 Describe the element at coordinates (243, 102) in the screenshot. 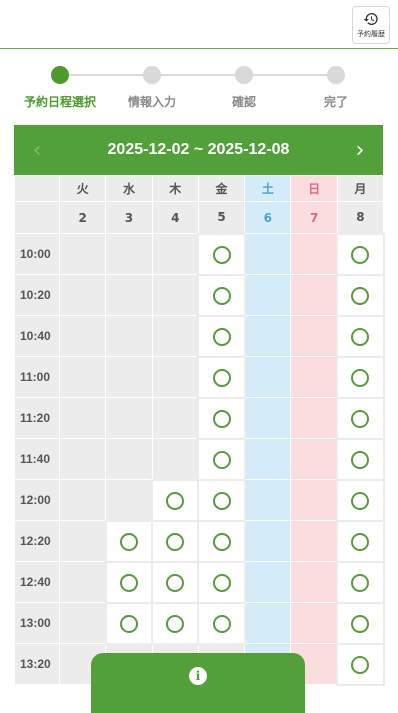

I see `step-label: 確認` at that location.